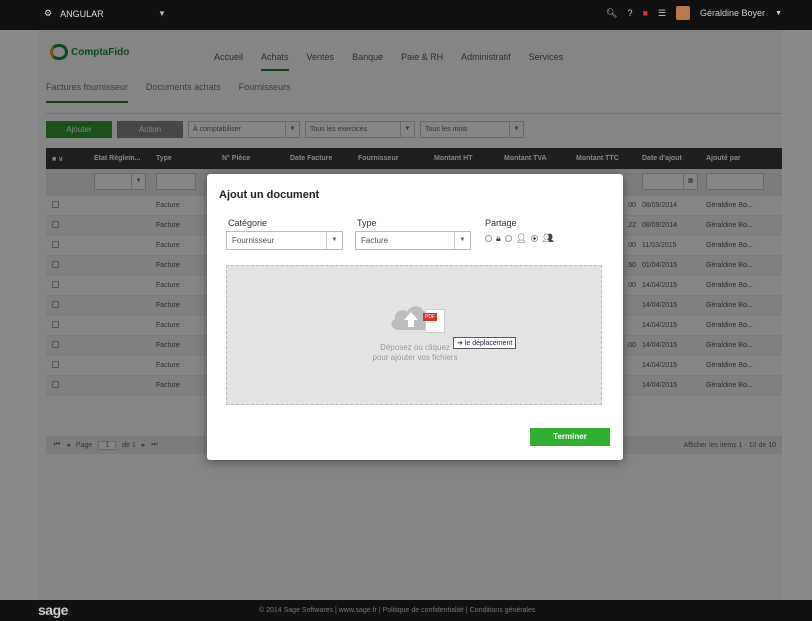  I want to click on pdf-file-icon: PDF, so click(434, 321).